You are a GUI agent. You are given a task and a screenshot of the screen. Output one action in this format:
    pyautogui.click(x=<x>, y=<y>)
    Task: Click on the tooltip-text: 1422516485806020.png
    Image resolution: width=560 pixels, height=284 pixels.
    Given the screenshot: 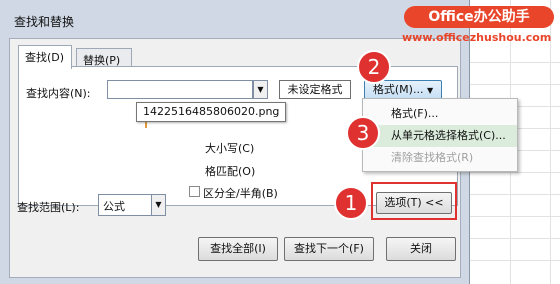 What is the action you would take?
    pyautogui.click(x=211, y=111)
    